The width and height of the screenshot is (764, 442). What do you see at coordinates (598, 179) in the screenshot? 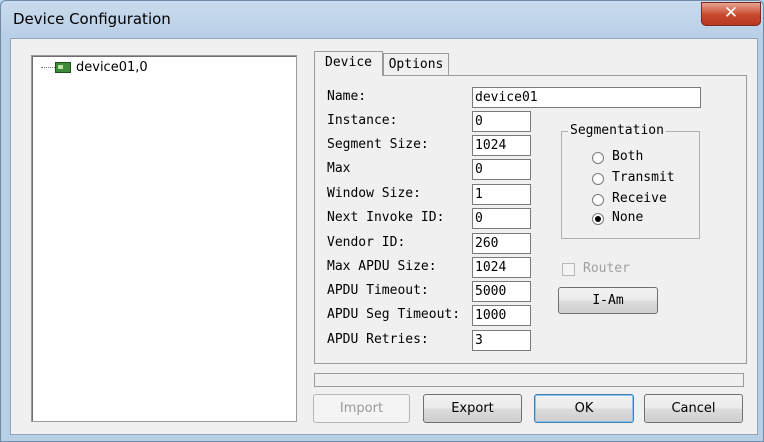
I see `radio-transmit` at bounding box center [598, 179].